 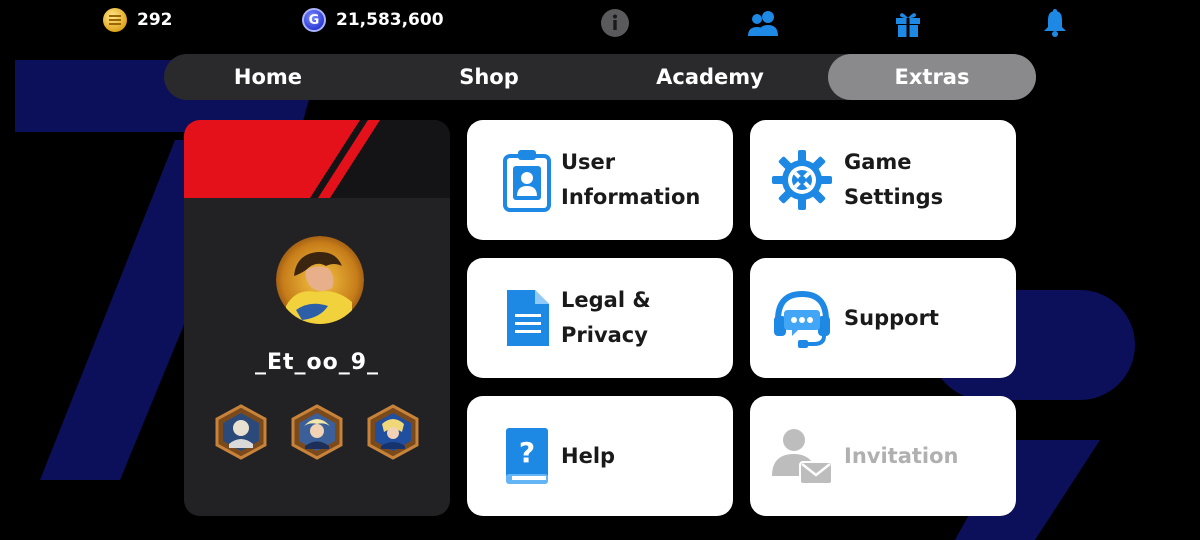 I want to click on main-tab-bar: Home Shop Academy Extras, so click(x=600, y=77).